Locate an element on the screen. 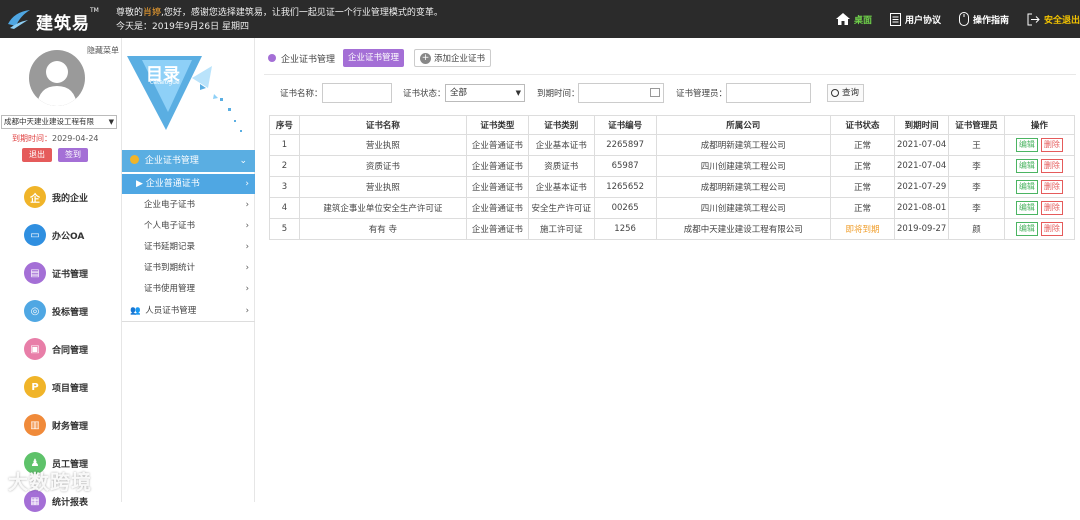 This screenshot has height=520, width=1080. logout-link: 安全退出 is located at coordinates (1053, 19).